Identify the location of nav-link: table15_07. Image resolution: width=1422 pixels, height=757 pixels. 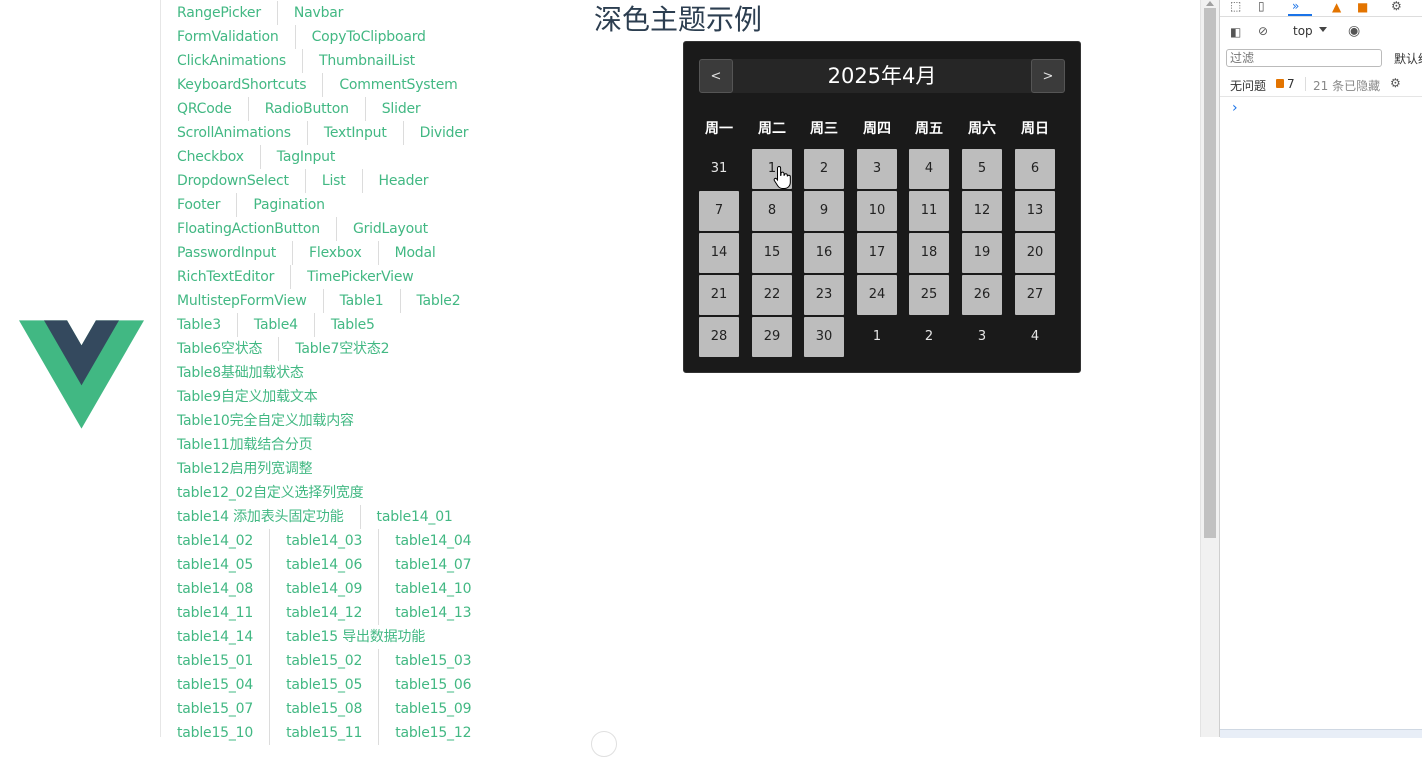
(215, 709).